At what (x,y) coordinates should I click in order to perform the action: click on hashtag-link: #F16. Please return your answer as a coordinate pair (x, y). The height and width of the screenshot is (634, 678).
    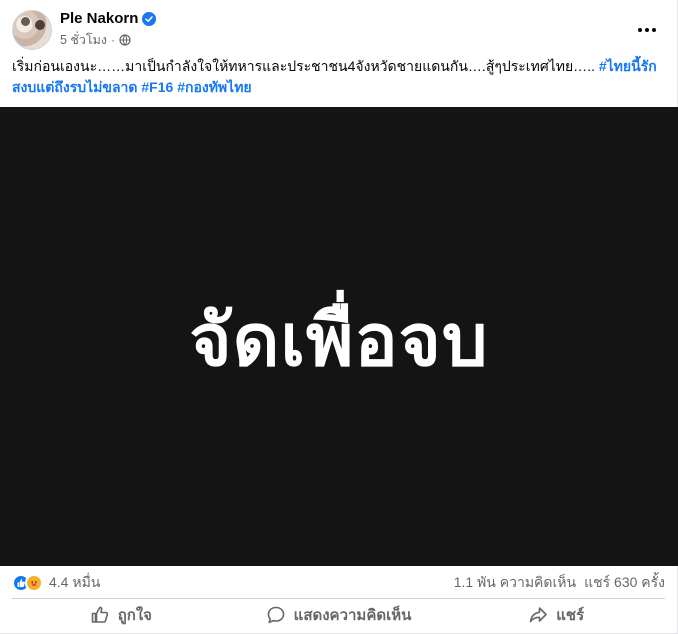
    Looking at the image, I should click on (157, 87).